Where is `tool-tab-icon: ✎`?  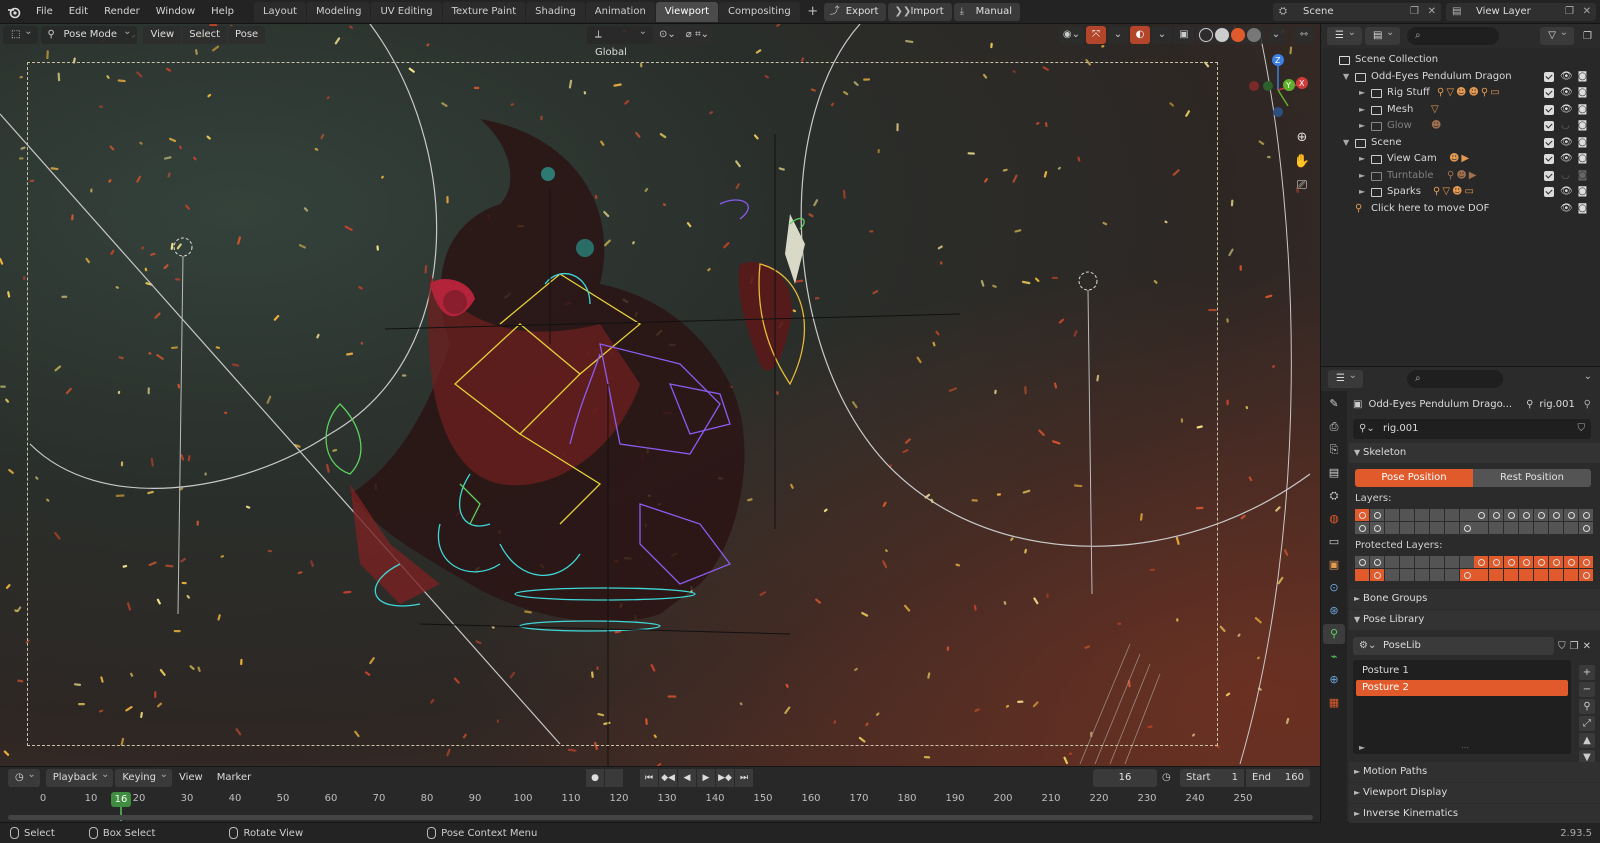
tool-tab-icon: ✎ is located at coordinates (1334, 404).